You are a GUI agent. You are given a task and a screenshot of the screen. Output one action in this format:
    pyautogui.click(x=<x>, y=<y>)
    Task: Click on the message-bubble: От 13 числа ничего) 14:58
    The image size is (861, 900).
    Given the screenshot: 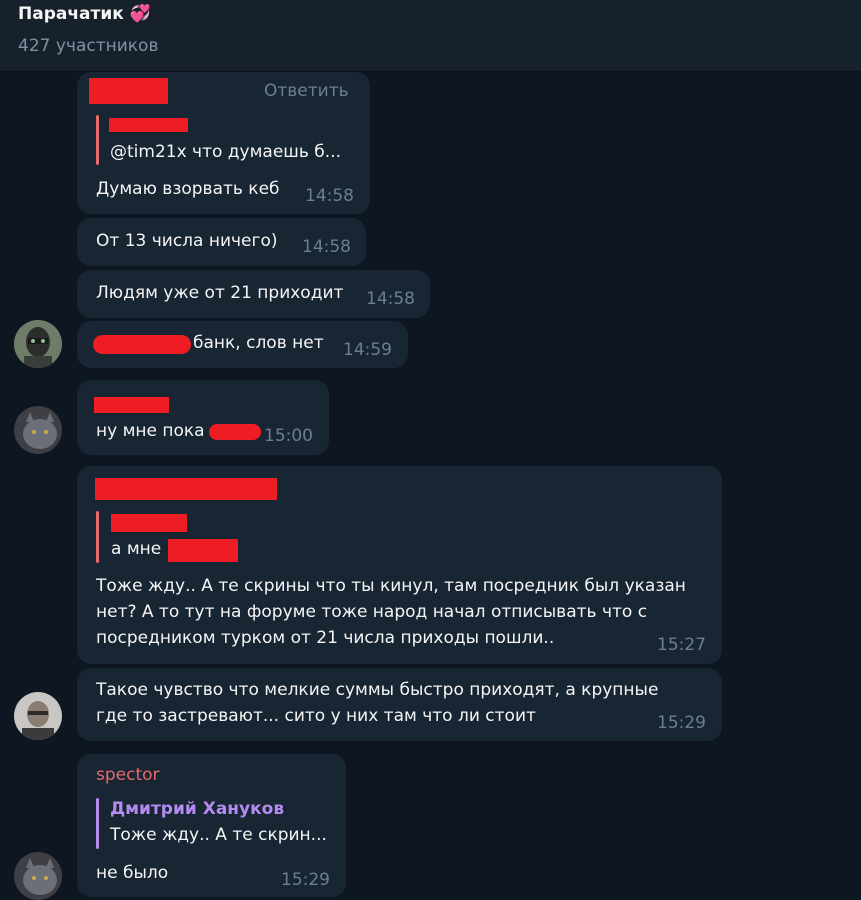 What is the action you would take?
    pyautogui.click(x=221, y=242)
    